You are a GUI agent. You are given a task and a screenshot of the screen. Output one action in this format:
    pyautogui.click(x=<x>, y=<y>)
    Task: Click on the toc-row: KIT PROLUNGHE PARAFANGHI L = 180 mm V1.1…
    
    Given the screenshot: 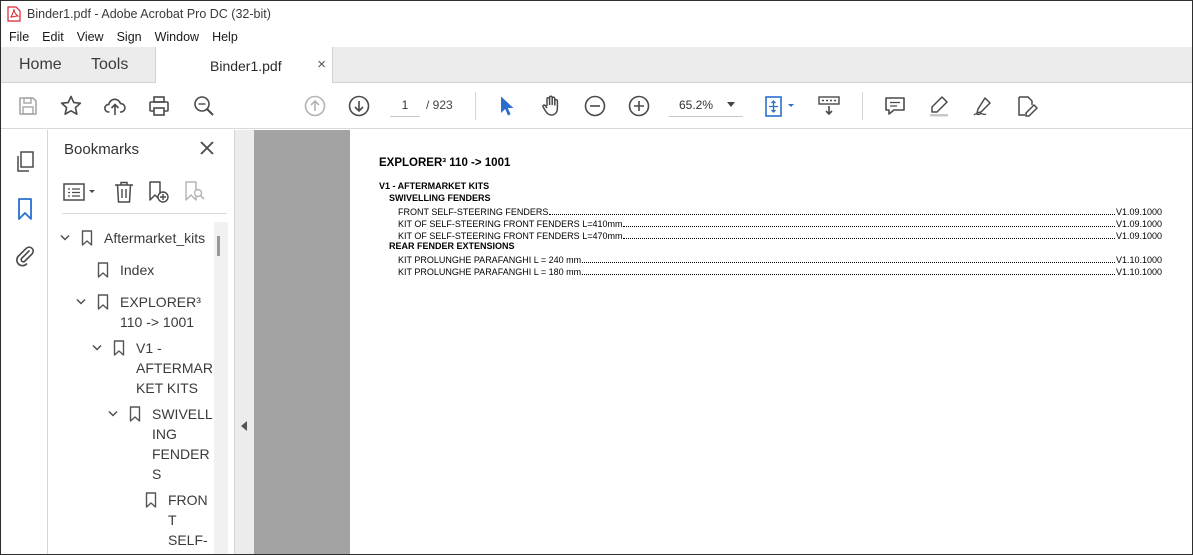 What is the action you would take?
    pyautogui.click(x=780, y=271)
    